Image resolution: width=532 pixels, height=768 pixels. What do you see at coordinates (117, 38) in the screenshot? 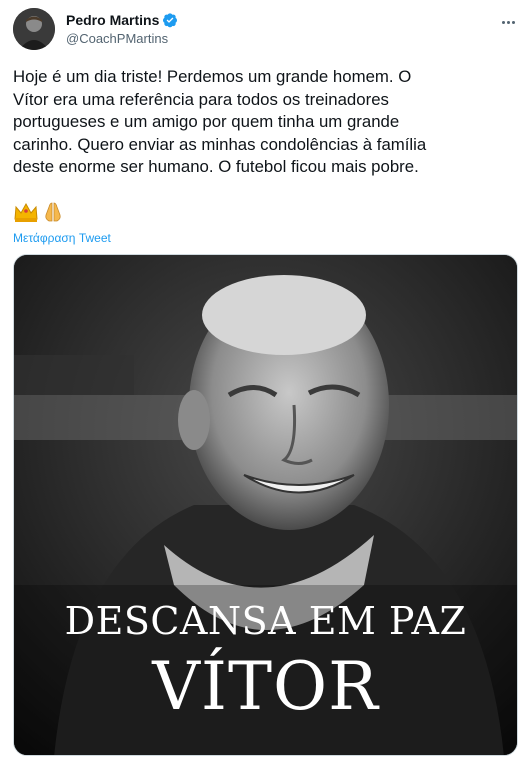
I see `author-handle: @CoachPMartins` at bounding box center [117, 38].